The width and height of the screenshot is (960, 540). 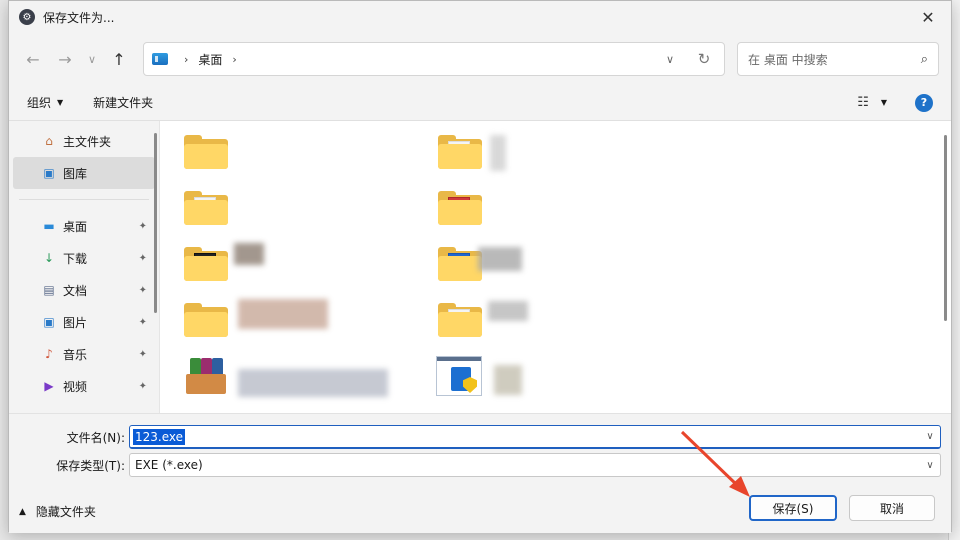 What do you see at coordinates (75, 290) in the screenshot?
I see `sidebar-item-label: 文档` at bounding box center [75, 290].